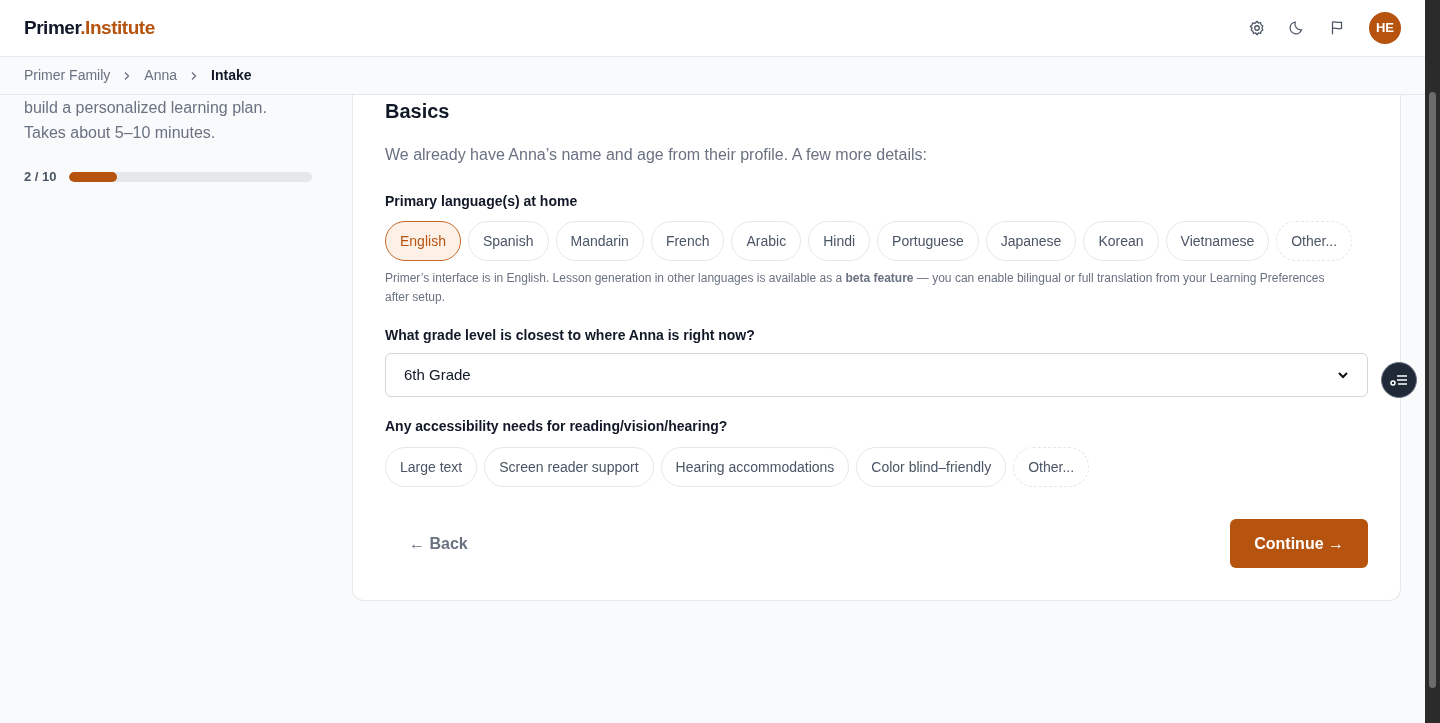 This screenshot has height=723, width=1440. What do you see at coordinates (1385, 28) in the screenshot?
I see `avatar-button: HE` at bounding box center [1385, 28].